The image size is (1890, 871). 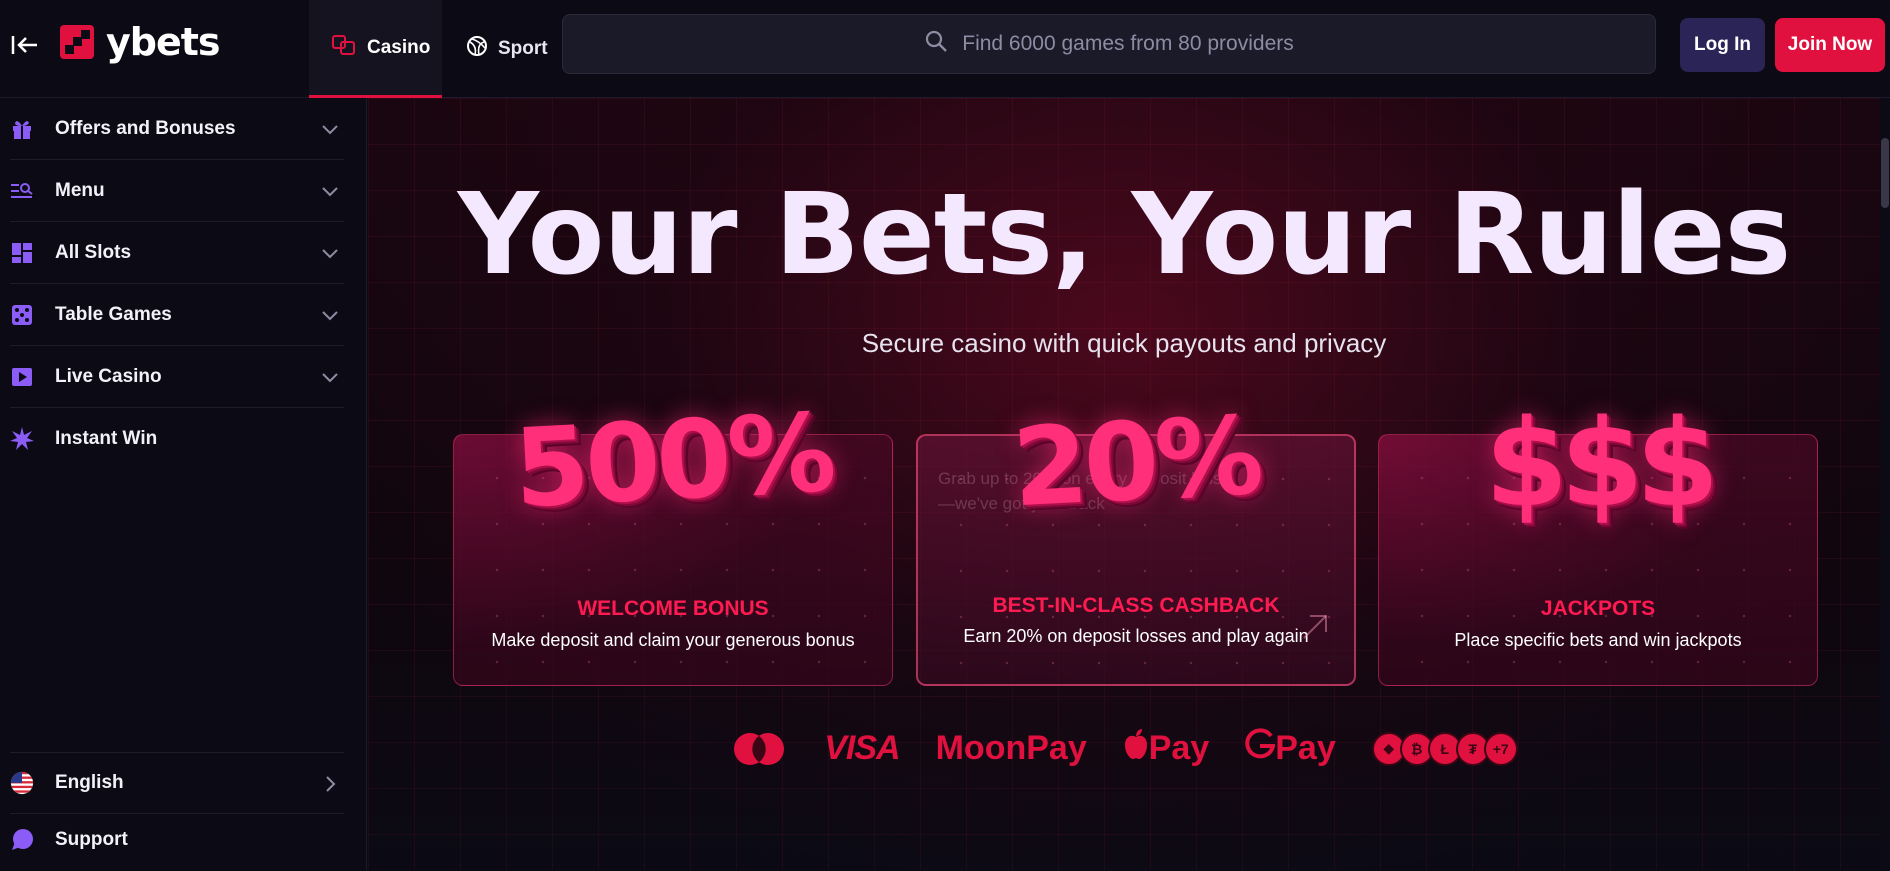 I want to click on google-pay-logo: Pay, so click(x=1290, y=748).